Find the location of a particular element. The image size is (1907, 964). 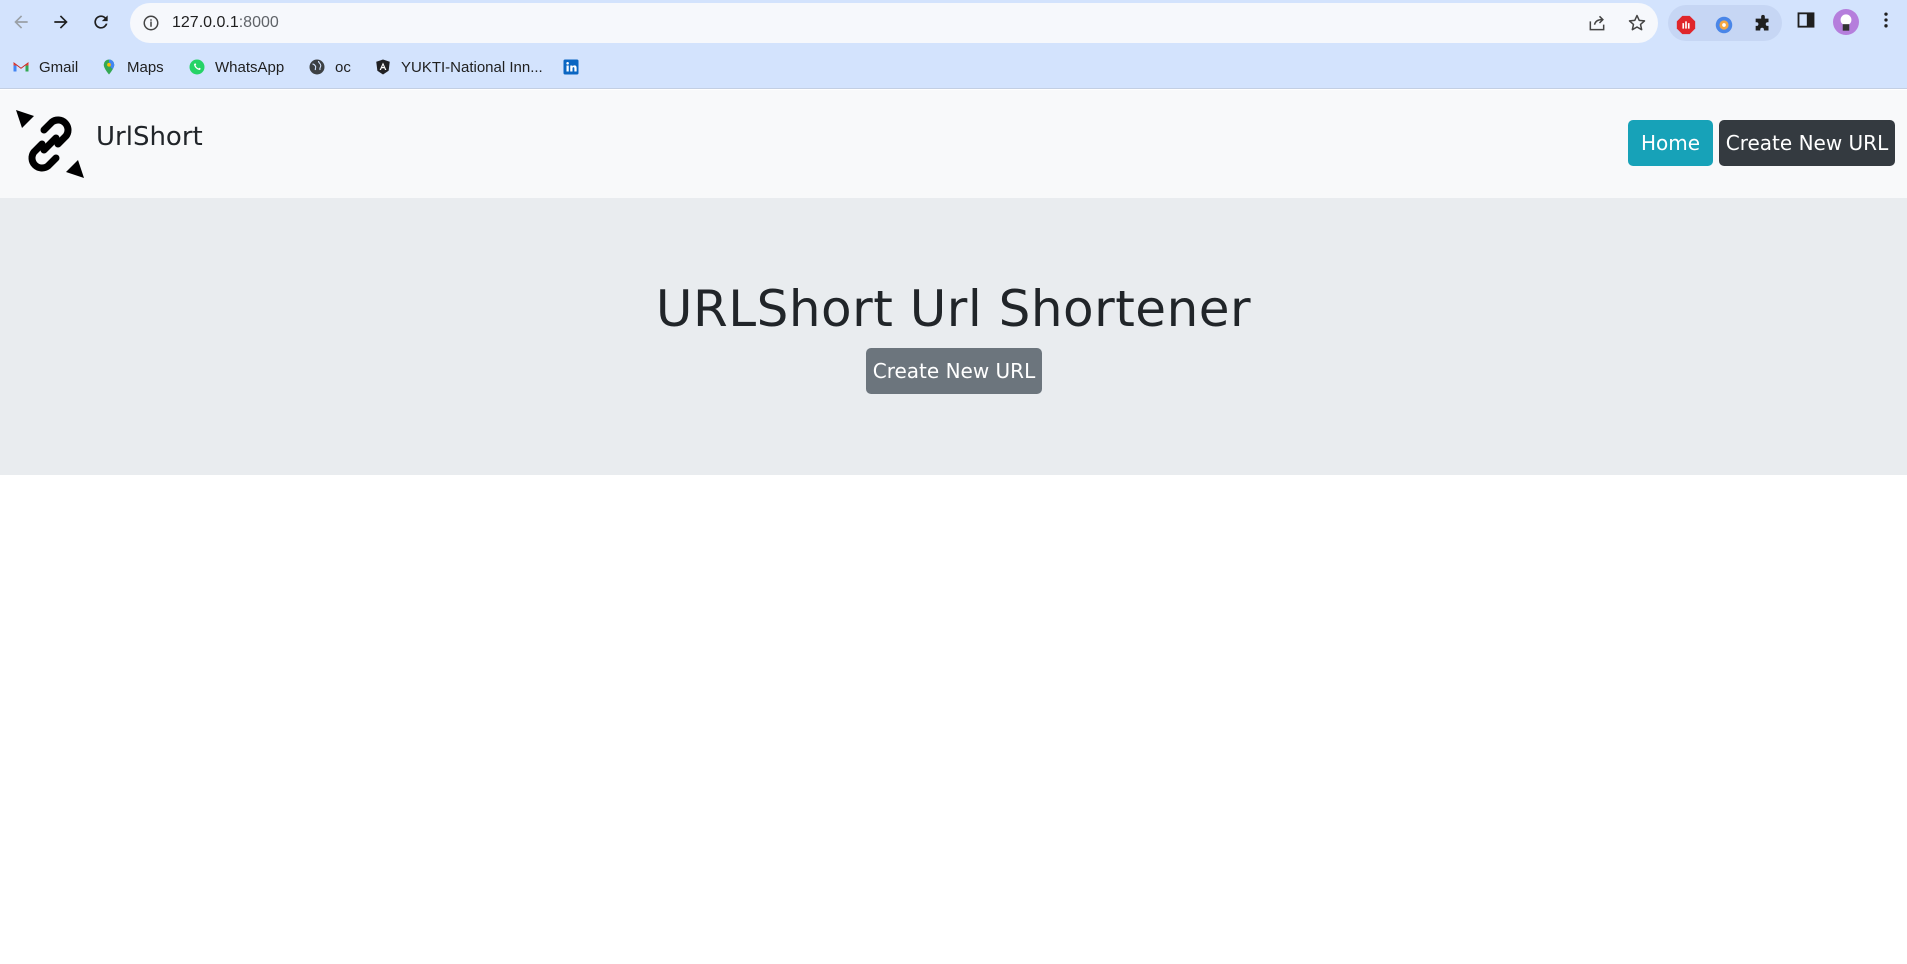

arrow-left-icon is located at coordinates (21, 22).